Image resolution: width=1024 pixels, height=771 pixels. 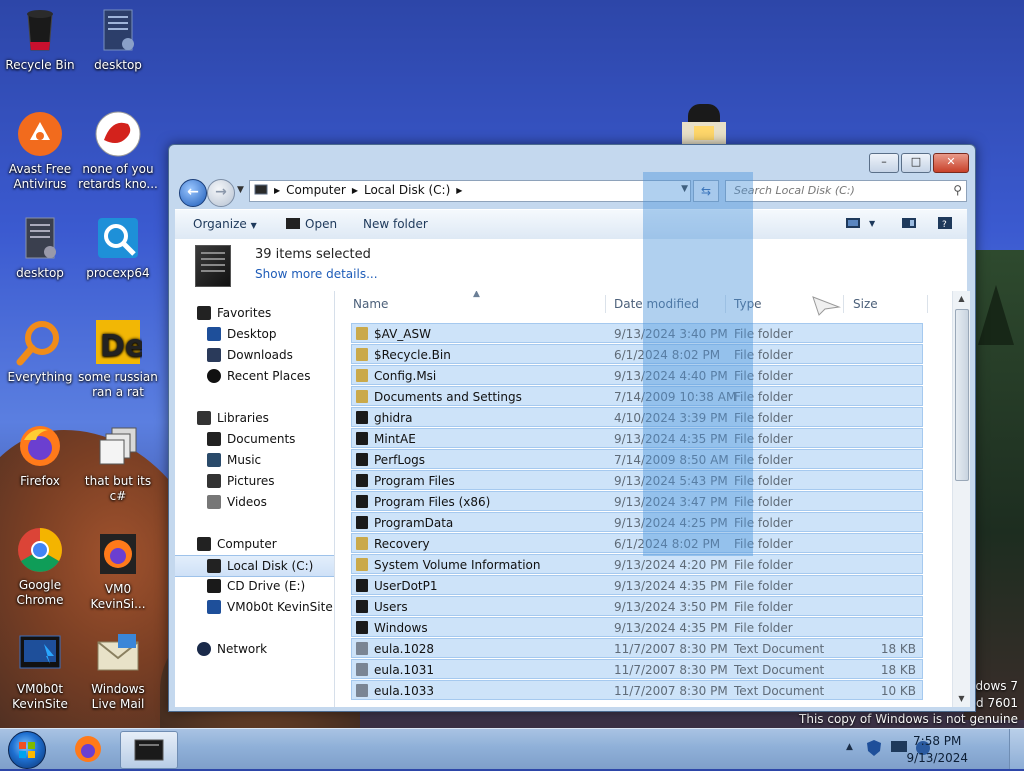 I want to click on clock-time: 7:58 PM, so click(x=937, y=741).